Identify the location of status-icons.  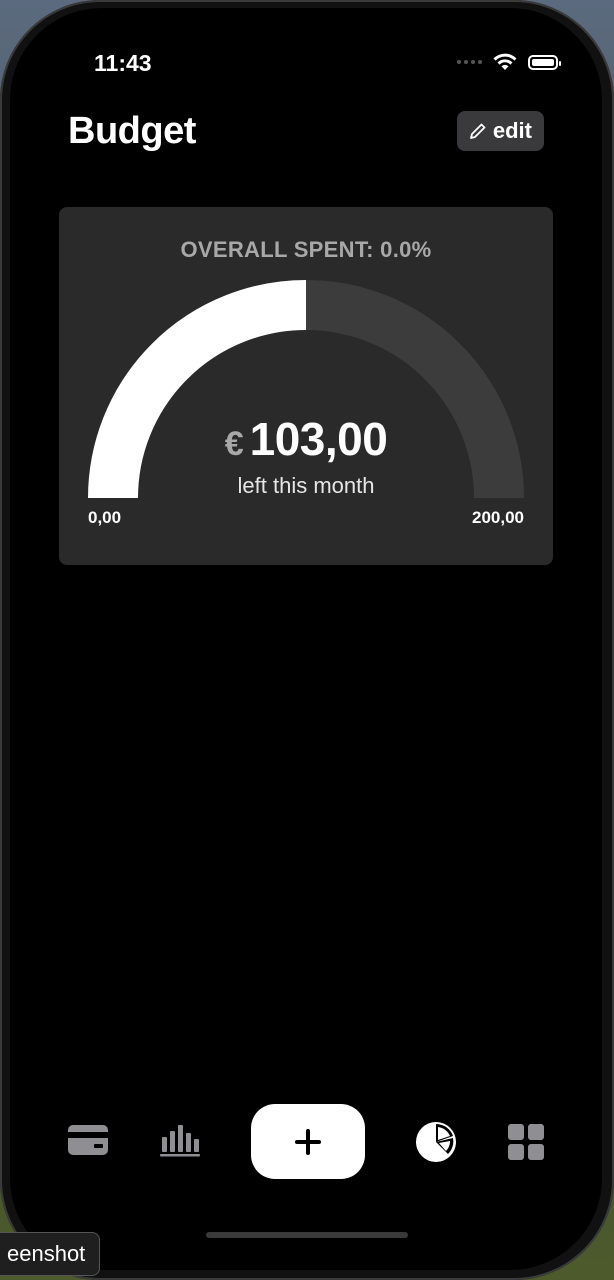
(509, 62).